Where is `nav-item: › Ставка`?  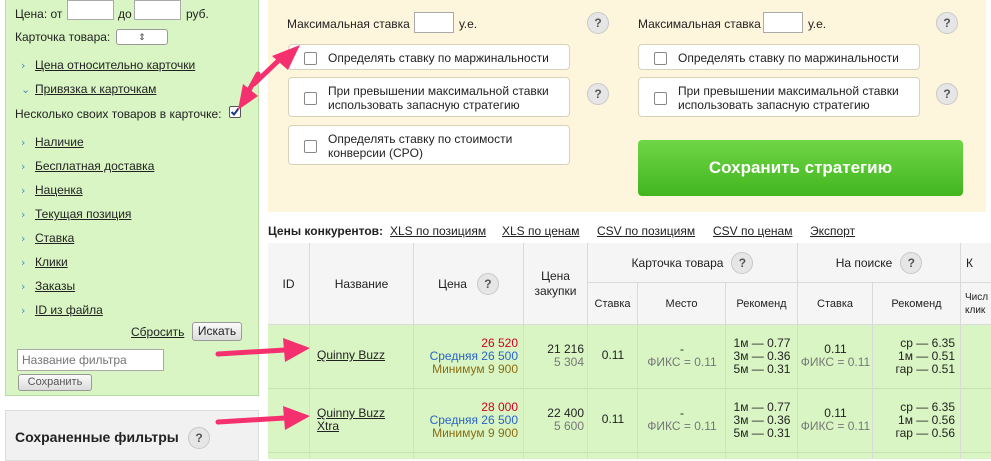 nav-item: › Ставка is located at coordinates (47, 238).